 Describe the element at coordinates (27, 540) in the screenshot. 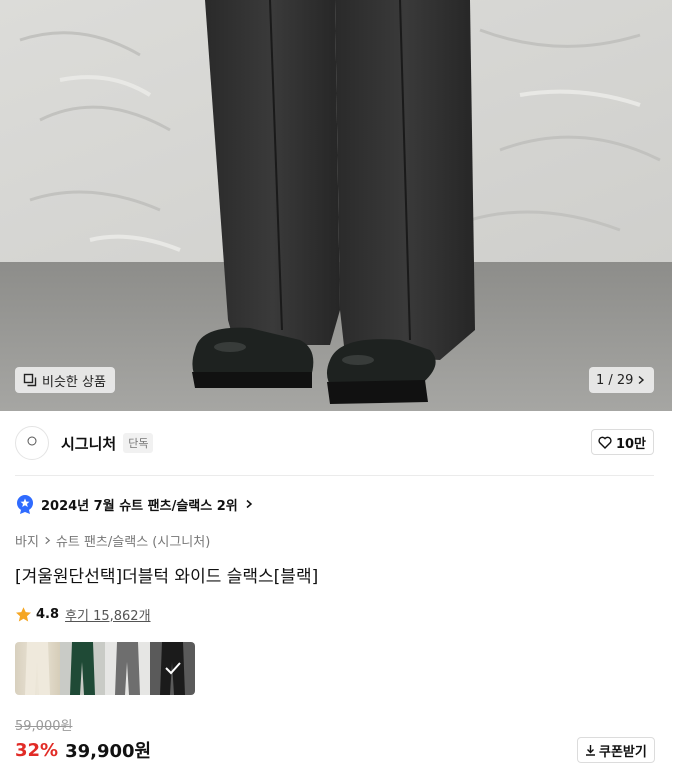

I see `breadcrumb-item-category: 바지` at that location.